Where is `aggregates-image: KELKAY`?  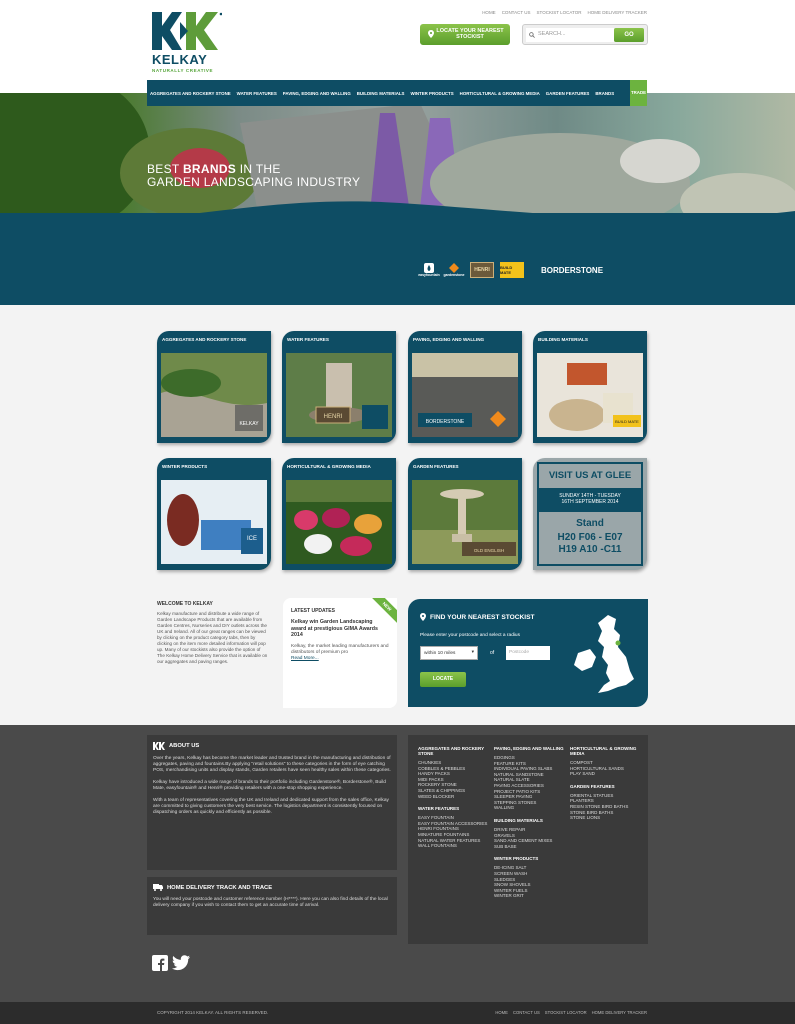 aggregates-image: KELKAY is located at coordinates (214, 395).